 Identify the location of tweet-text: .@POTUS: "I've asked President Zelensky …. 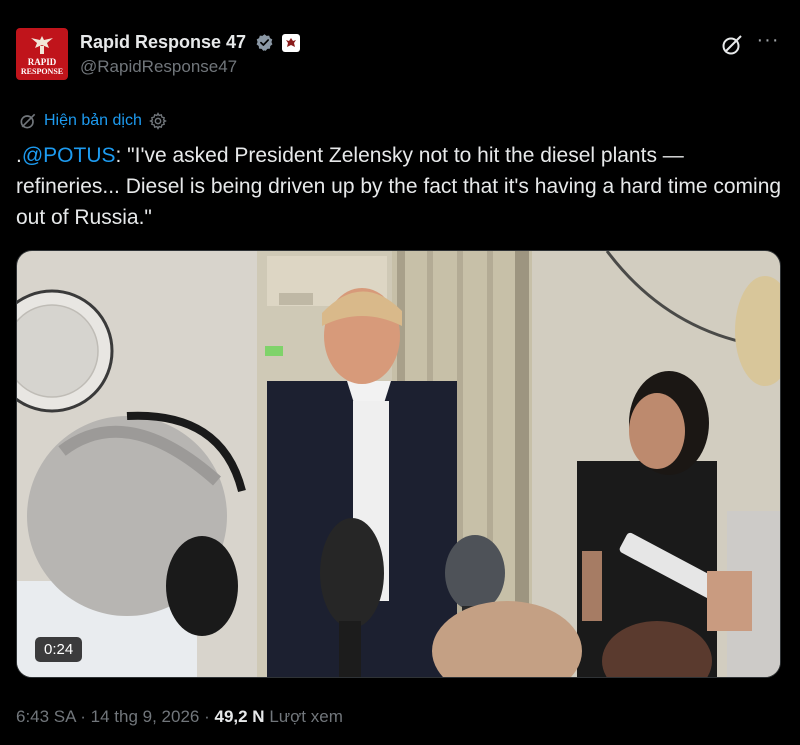
(401, 186).